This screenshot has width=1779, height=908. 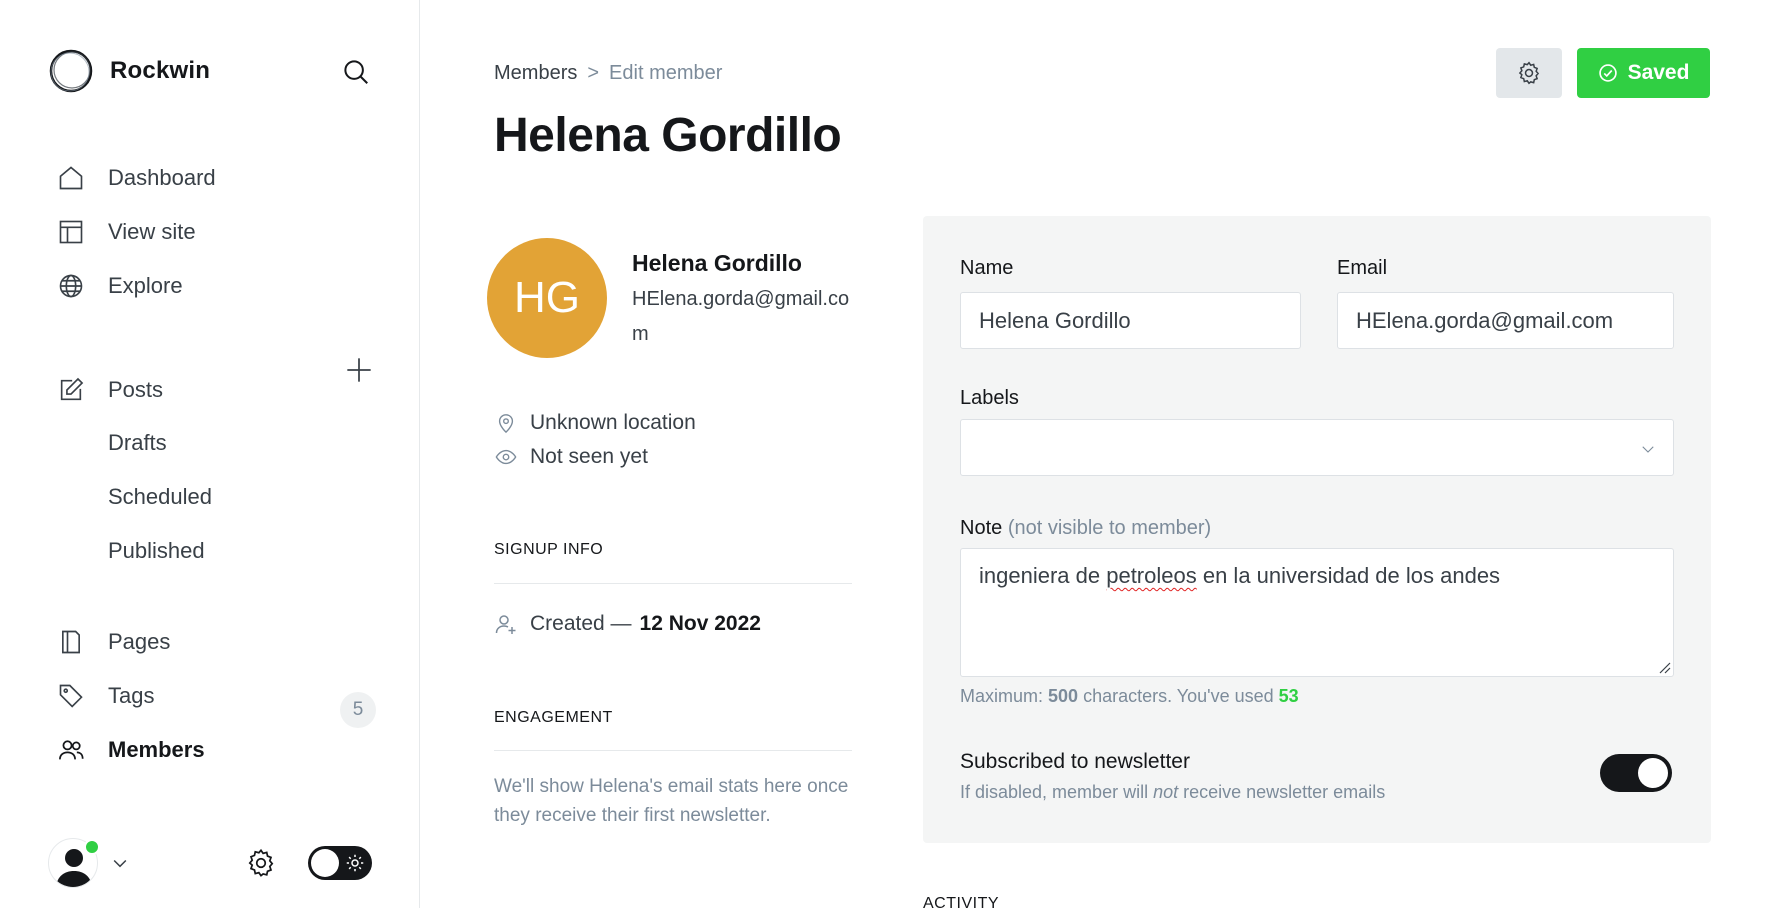 I want to click on nav-published: Published, so click(x=156, y=551).